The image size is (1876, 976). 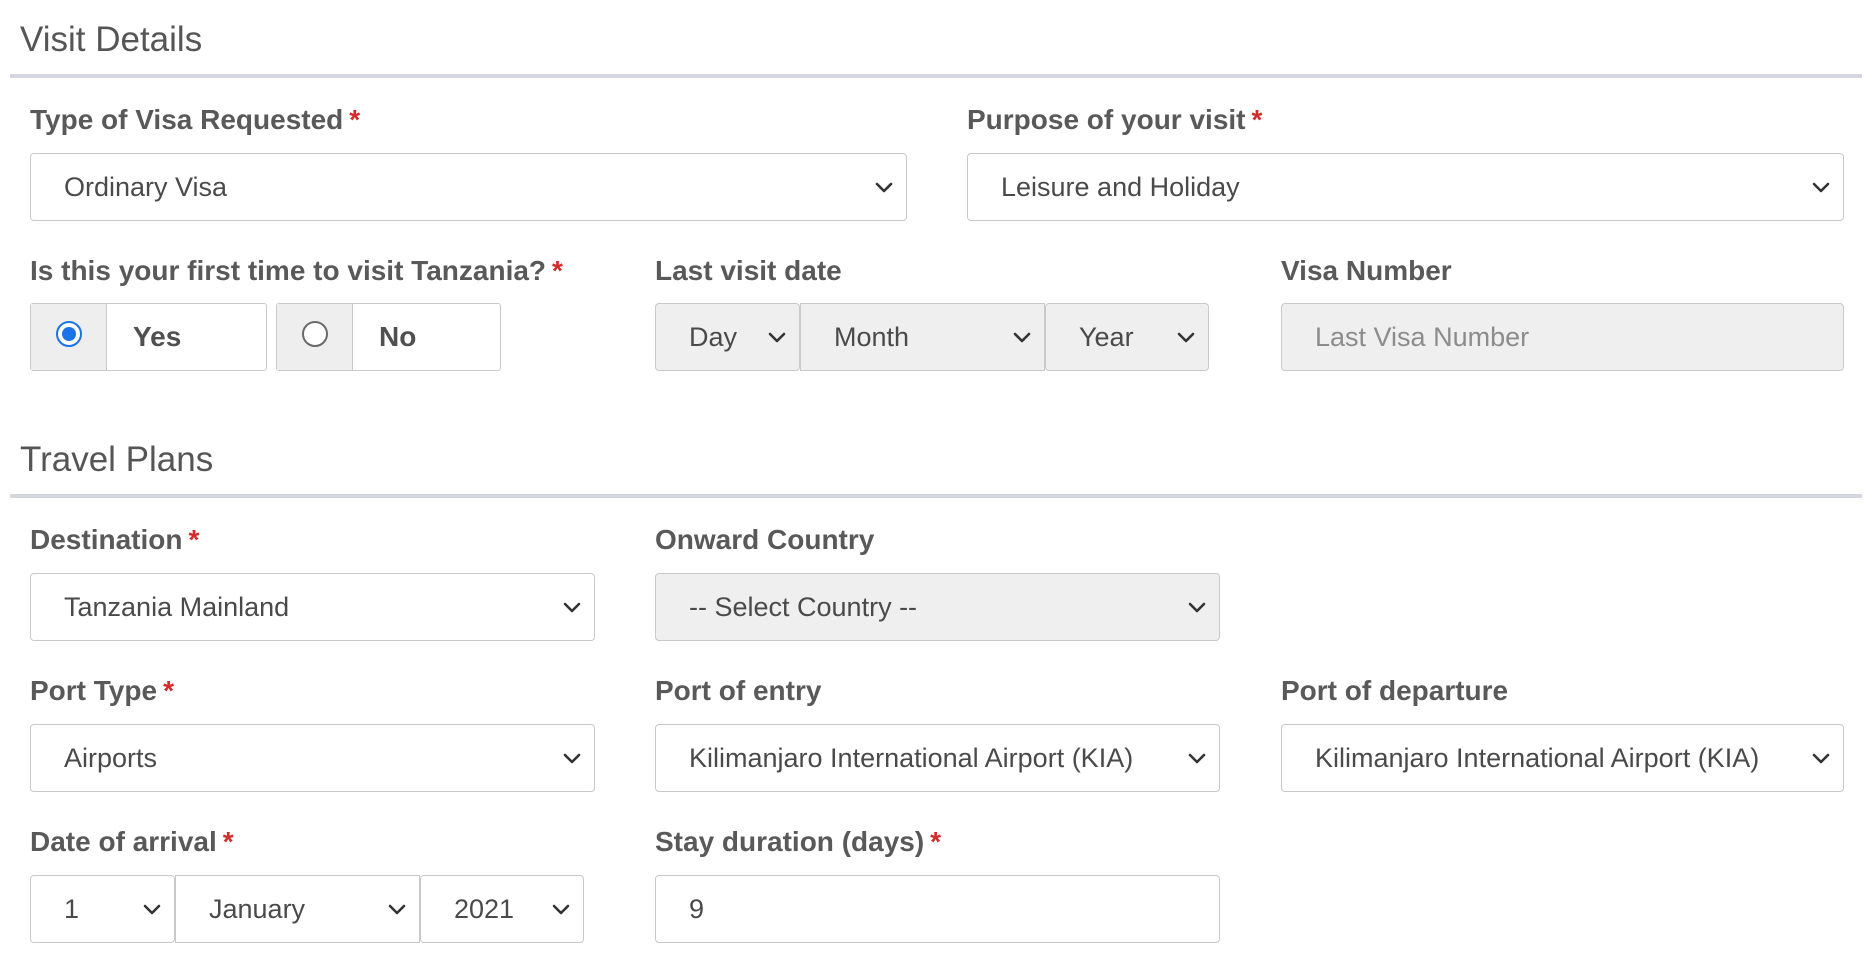 I want to click on port-of-entry-select: Kilimanjaro International Airport (KIA), so click(x=937, y=758).